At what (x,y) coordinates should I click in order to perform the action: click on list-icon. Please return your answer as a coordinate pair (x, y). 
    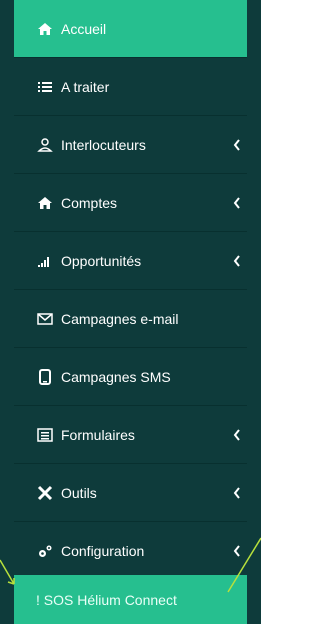
    Looking at the image, I should click on (45, 87).